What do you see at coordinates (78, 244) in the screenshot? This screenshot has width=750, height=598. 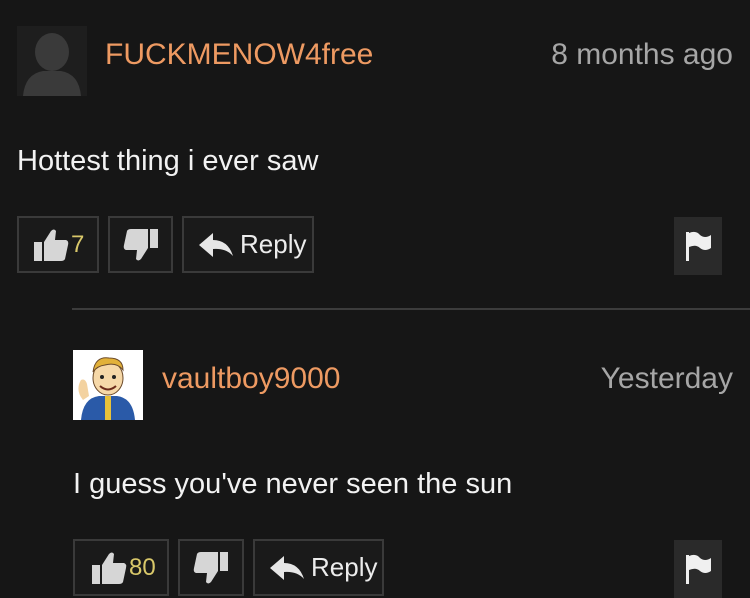 I see `like-count: 7` at bounding box center [78, 244].